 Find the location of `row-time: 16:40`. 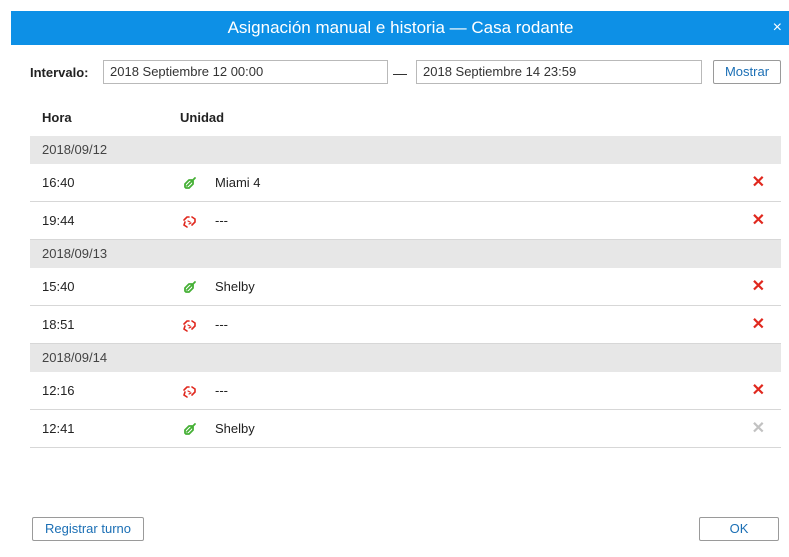

row-time: 16:40 is located at coordinates (58, 182).